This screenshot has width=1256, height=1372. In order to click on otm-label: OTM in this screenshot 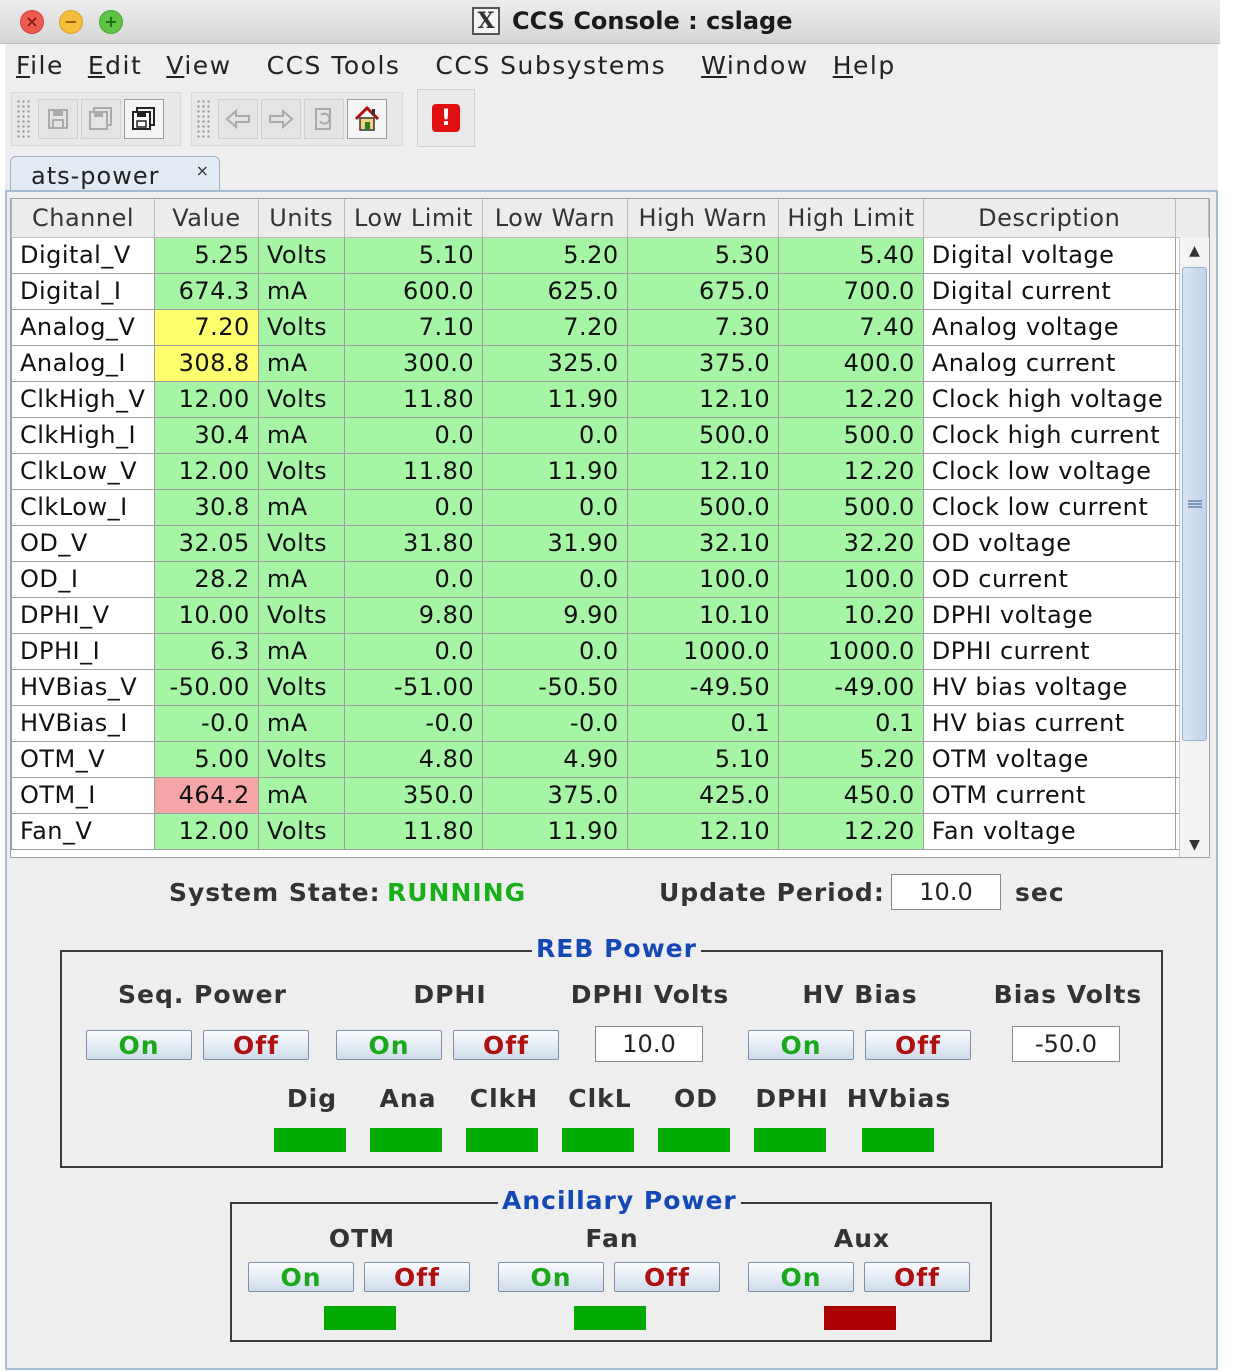, I will do `click(362, 1238)`.